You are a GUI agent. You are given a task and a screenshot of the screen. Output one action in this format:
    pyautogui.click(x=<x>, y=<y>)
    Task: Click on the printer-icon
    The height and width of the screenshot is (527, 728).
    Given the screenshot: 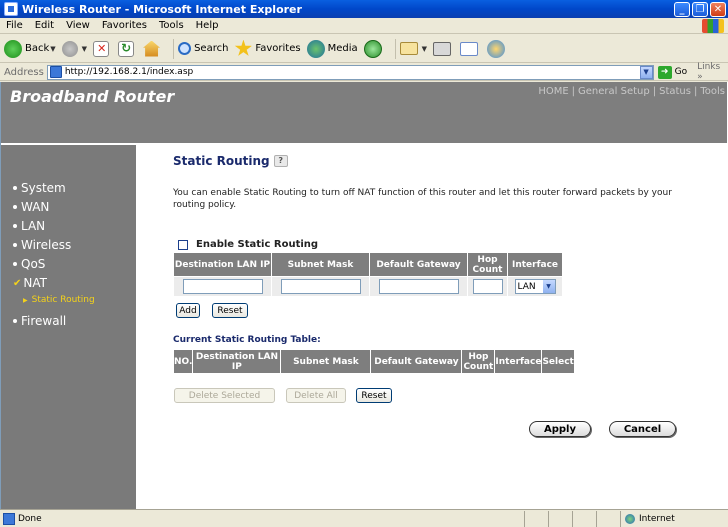 What is the action you would take?
    pyautogui.click(x=442, y=48)
    